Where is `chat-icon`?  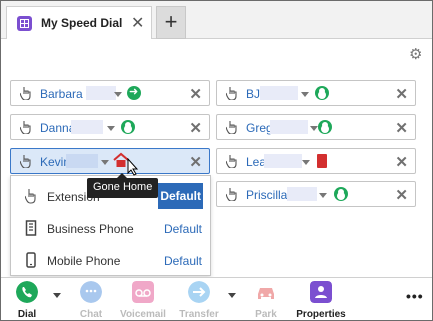
chat-icon is located at coordinates (91, 292).